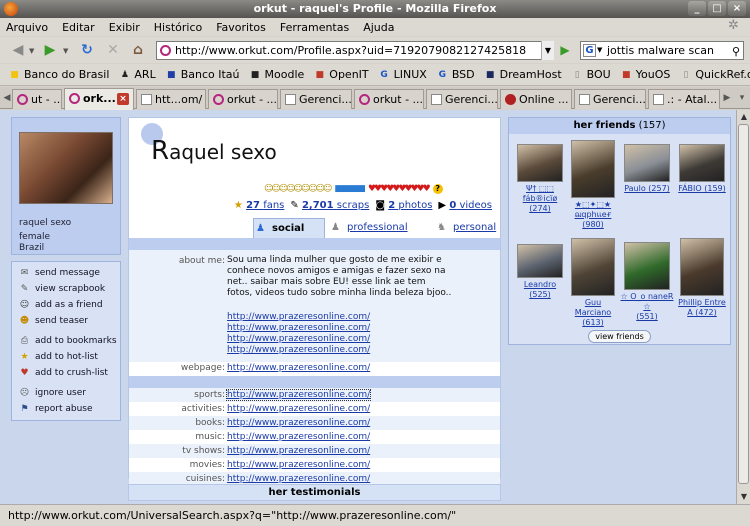  What do you see at coordinates (662, 50) in the screenshot?
I see `search-field: G ▼ jottis malware scan ⚲` at bounding box center [662, 50].